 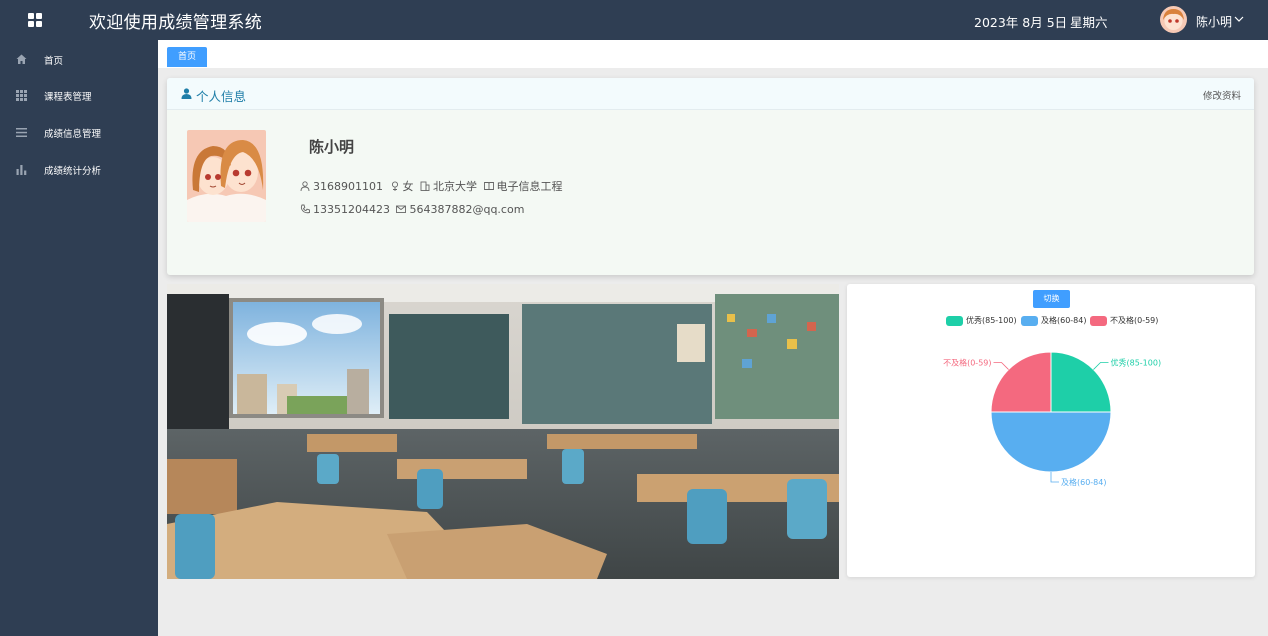 I want to click on bar-chart-icon, so click(x=21, y=170).